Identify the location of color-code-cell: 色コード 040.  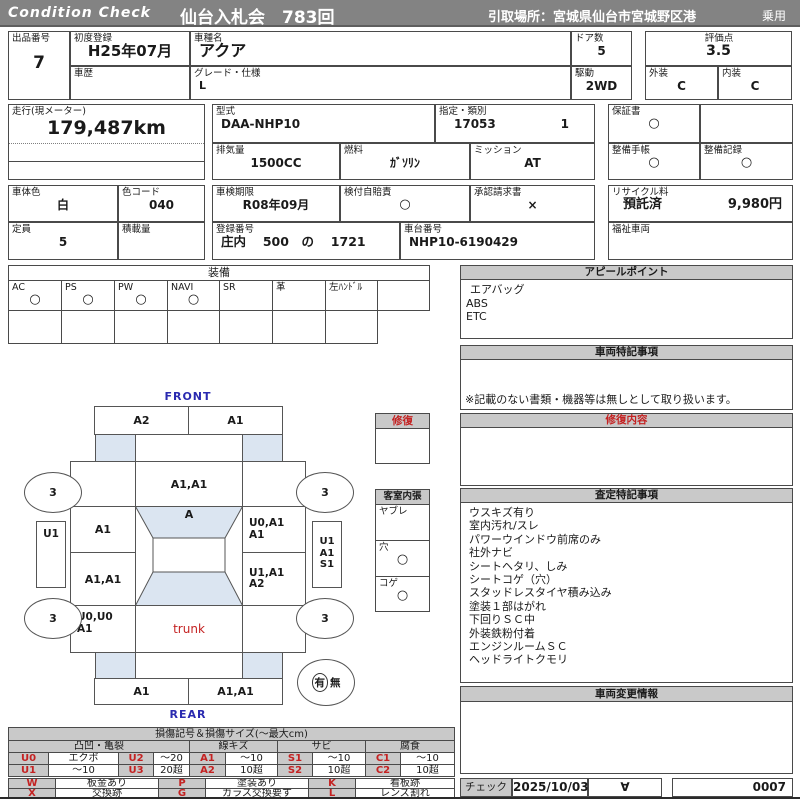
(161, 203).